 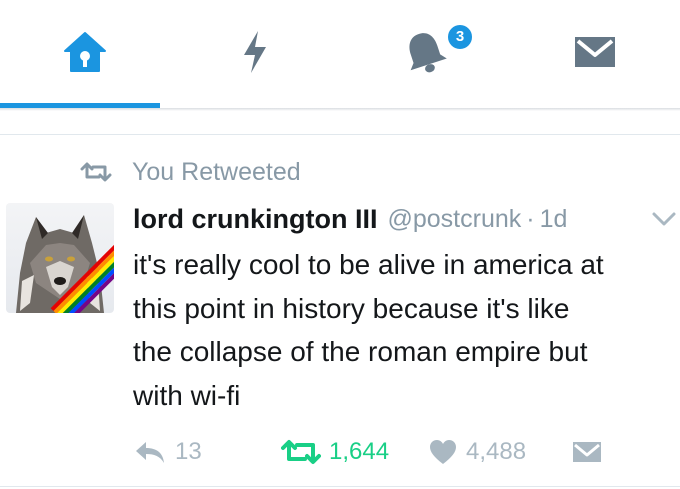 I want to click on retweet-button: 1,644, so click(x=335, y=452).